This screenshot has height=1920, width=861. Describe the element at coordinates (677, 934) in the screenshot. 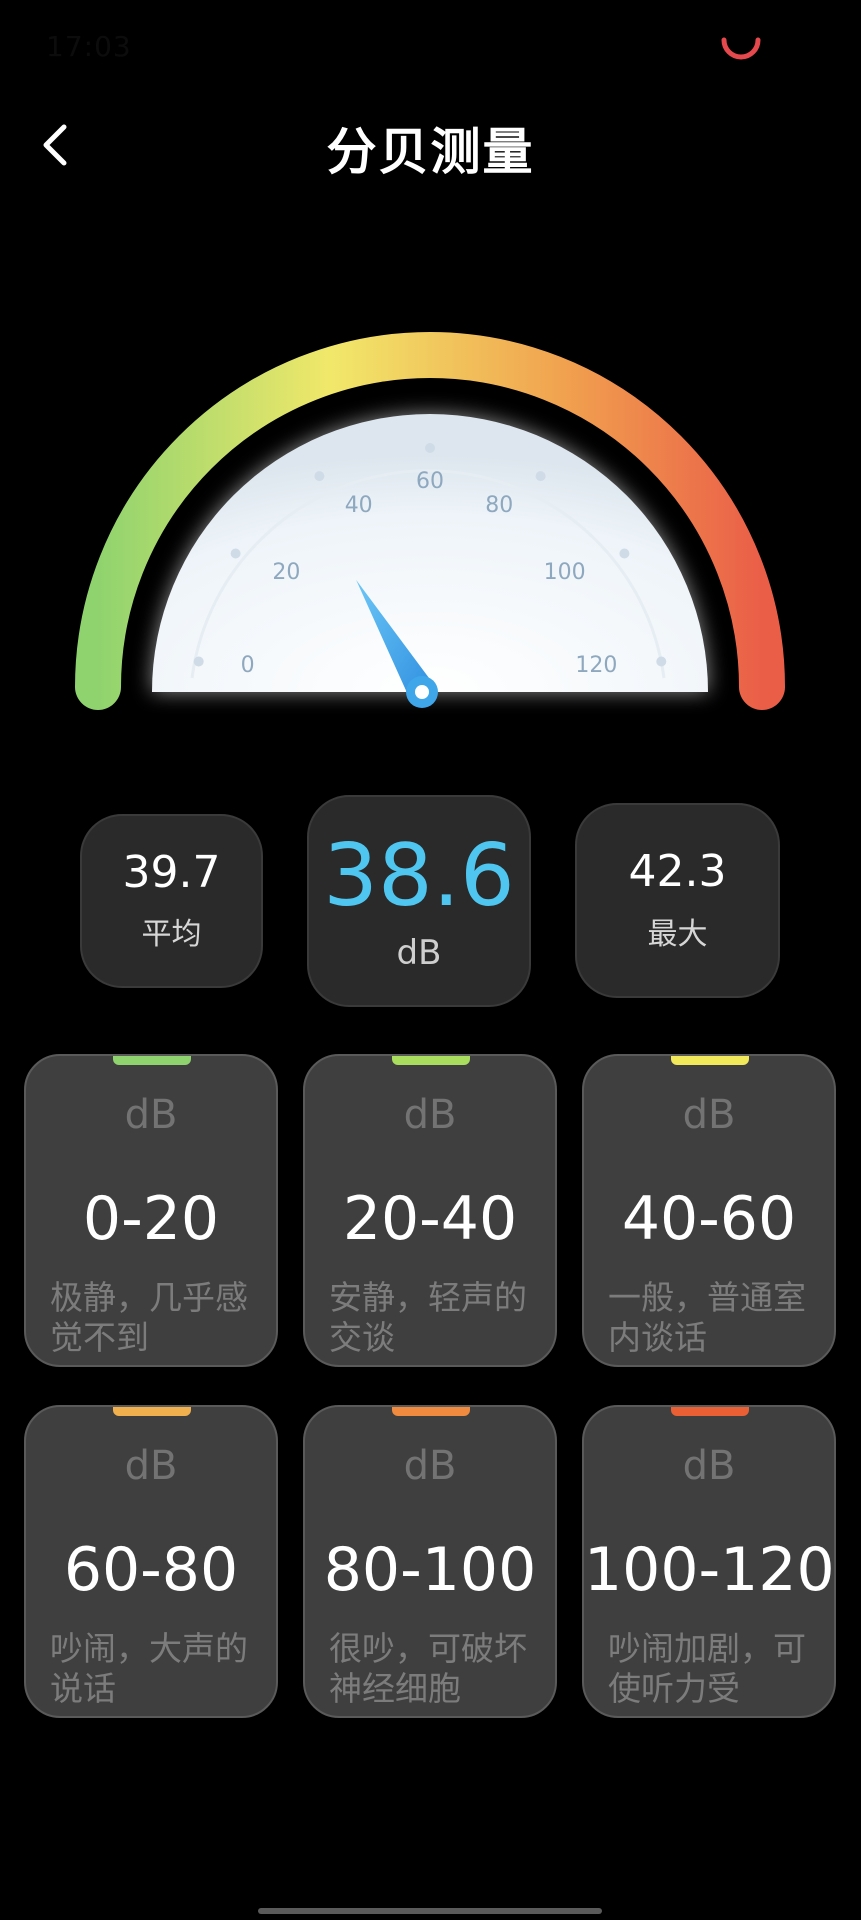

I see `maximum-label: 最大` at that location.